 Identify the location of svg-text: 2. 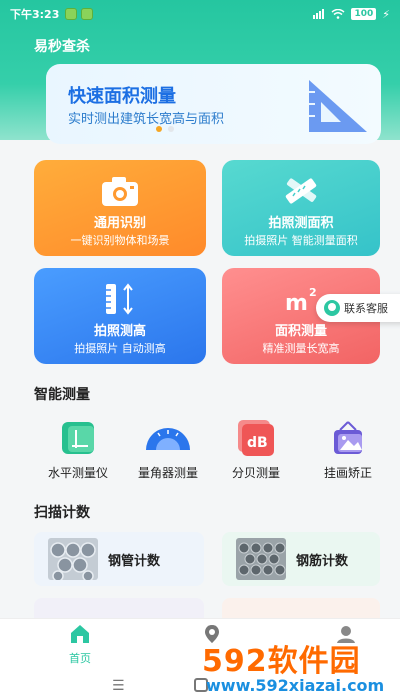
(313, 292).